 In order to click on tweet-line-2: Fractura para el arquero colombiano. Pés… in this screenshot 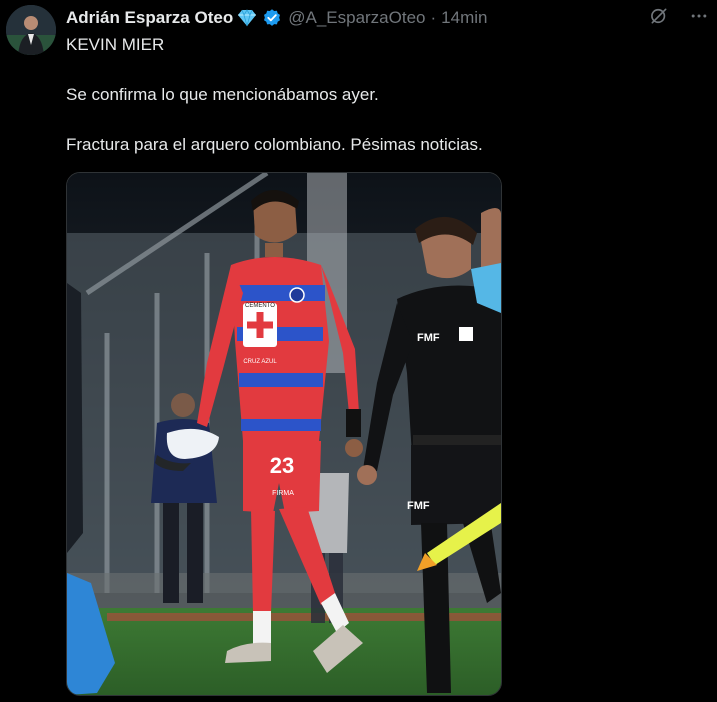, I will do `click(274, 144)`.